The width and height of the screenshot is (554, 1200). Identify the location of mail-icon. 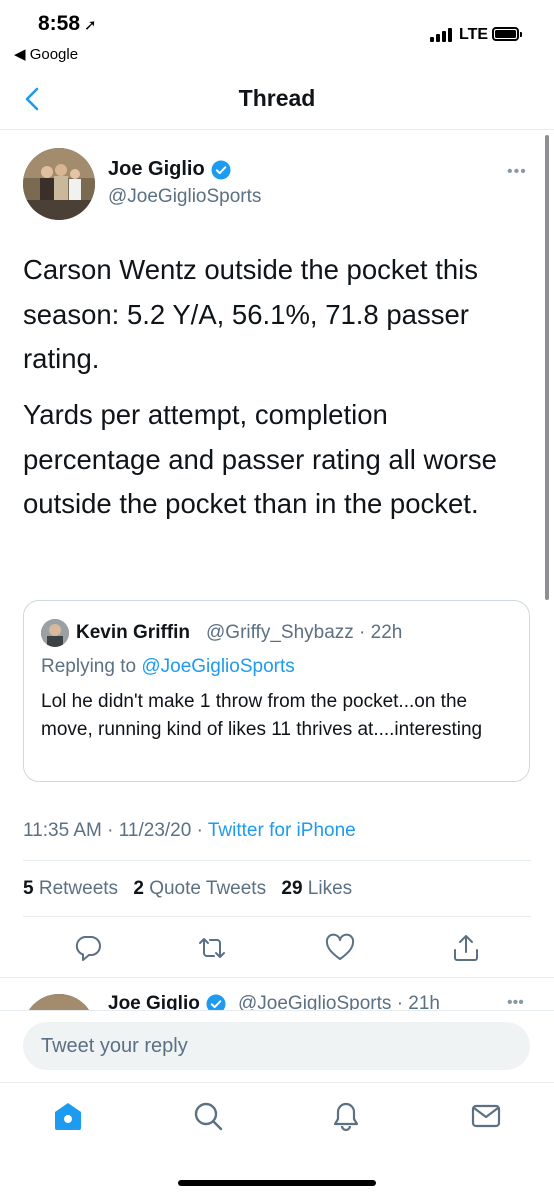
(486, 1116).